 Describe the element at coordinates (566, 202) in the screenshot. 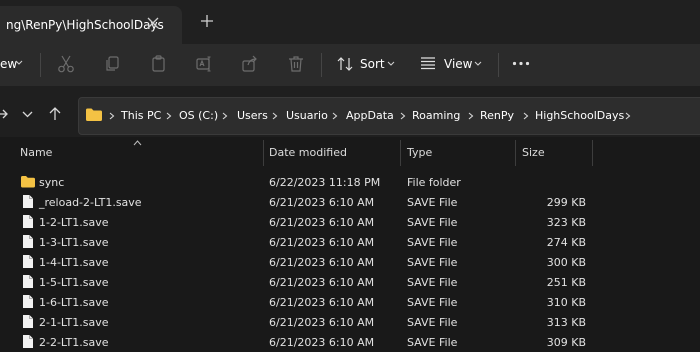

I see `file-size: 299 KB` at that location.